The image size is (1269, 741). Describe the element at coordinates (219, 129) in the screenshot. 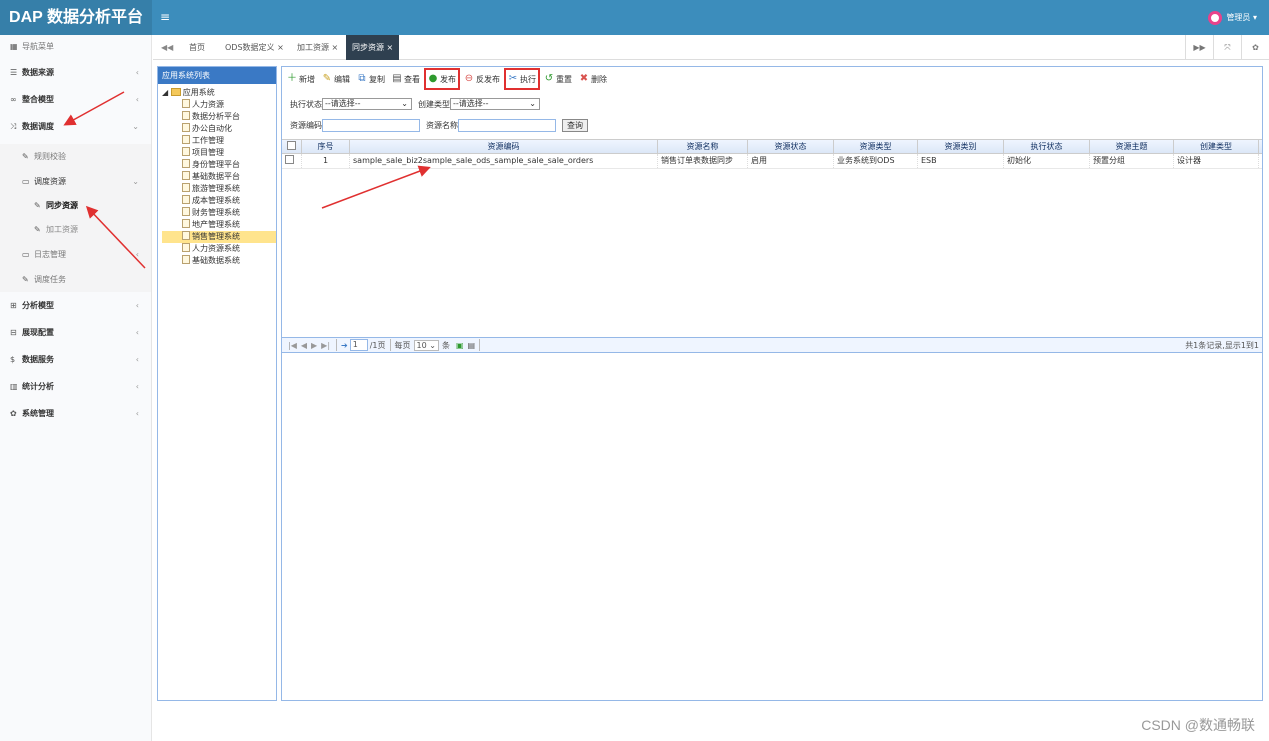

I see `tree-node: 办公自动化` at that location.